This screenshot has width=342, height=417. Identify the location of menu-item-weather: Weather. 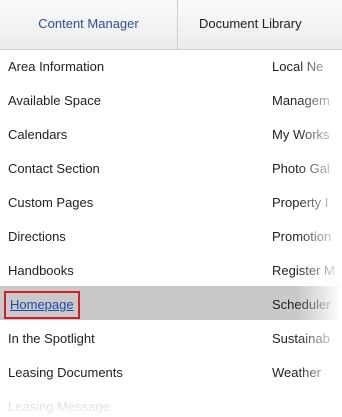
(302, 373).